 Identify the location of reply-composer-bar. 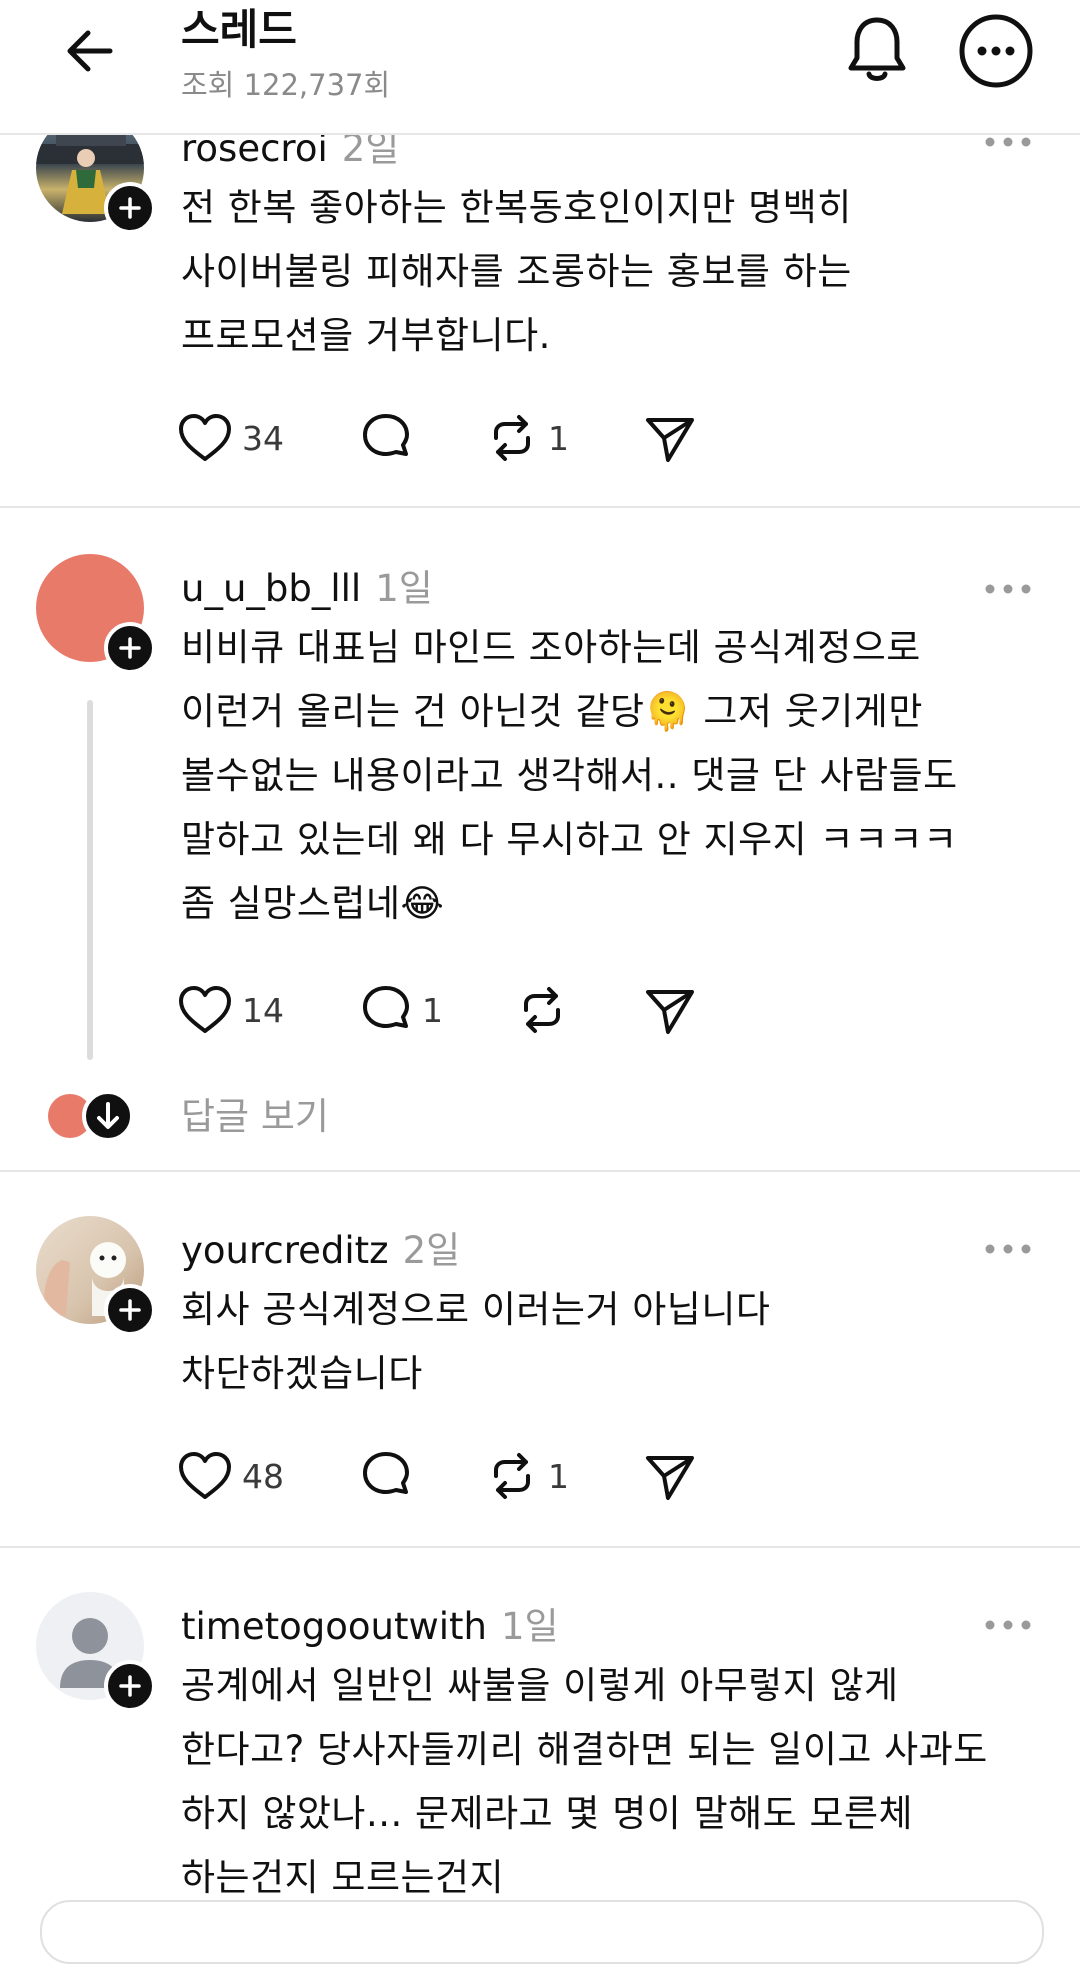
(542, 1932).